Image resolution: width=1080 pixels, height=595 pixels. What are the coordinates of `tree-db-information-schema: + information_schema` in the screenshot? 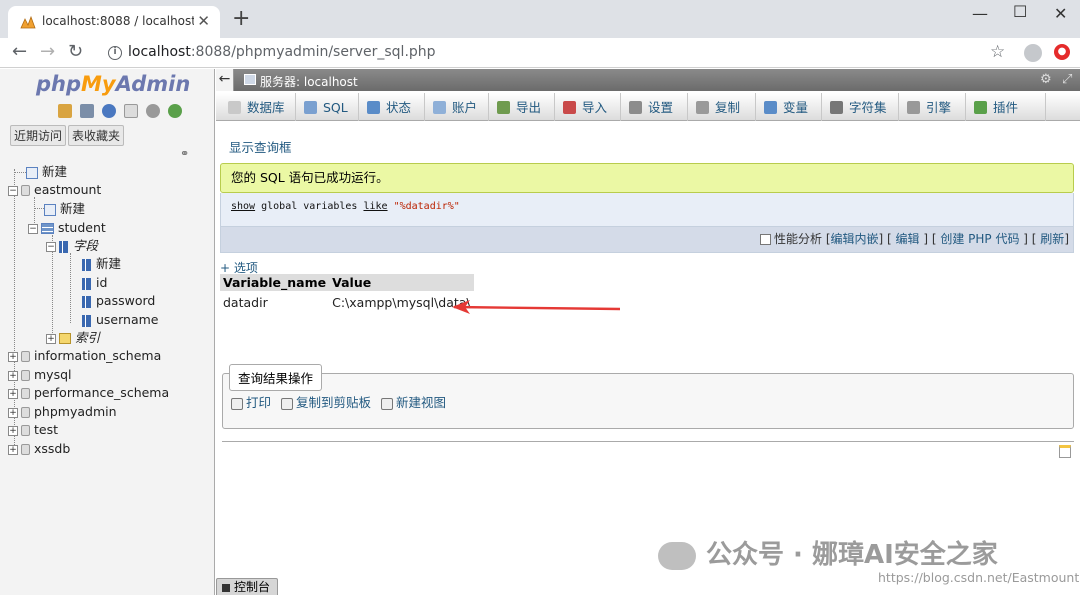 It's located at (84, 356).